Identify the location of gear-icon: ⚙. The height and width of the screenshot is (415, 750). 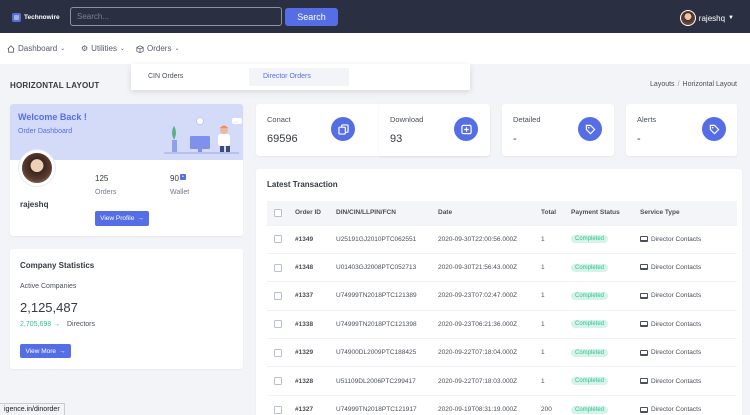
(85, 48).